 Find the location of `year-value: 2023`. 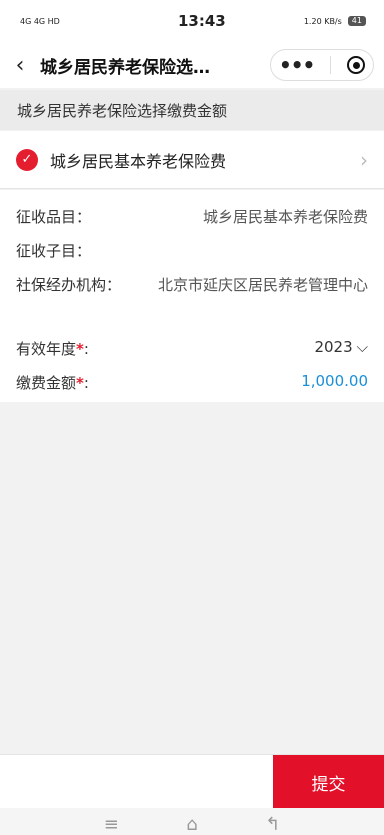

year-value: 2023 is located at coordinates (333, 347).